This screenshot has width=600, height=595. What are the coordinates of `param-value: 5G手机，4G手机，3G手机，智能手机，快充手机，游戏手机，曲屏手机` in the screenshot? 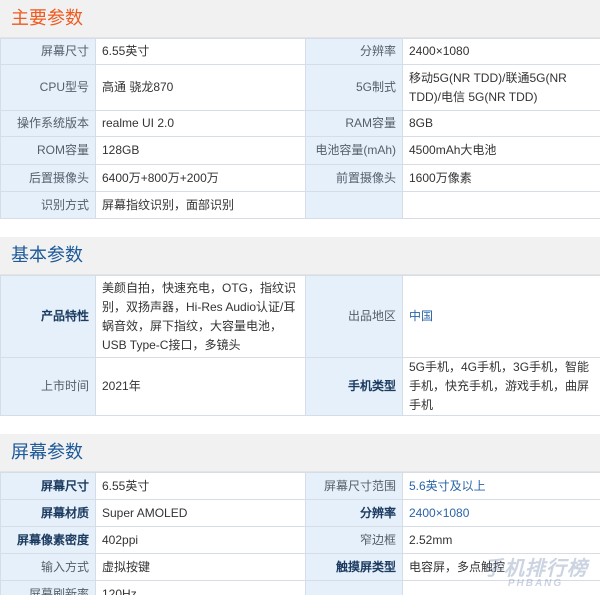 It's located at (501, 386).